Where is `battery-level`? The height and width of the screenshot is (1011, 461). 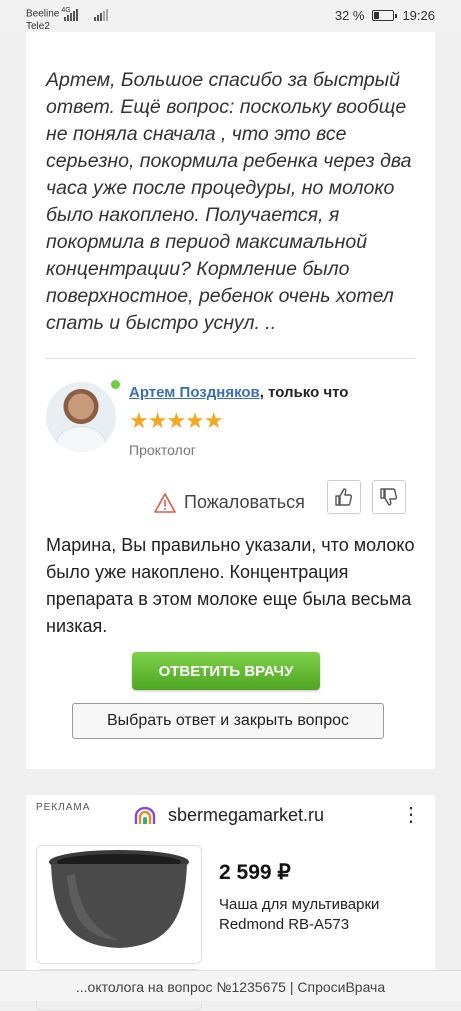
battery-level is located at coordinates (377, 15).